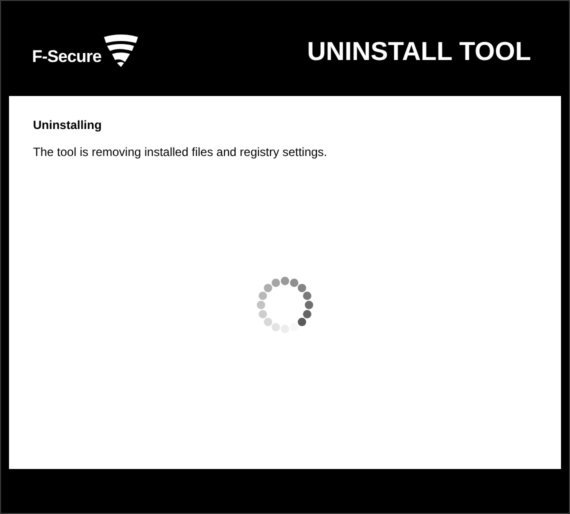 The width and height of the screenshot is (570, 514). Describe the element at coordinates (68, 125) in the screenshot. I see `status-heading: Uninstalling` at that location.